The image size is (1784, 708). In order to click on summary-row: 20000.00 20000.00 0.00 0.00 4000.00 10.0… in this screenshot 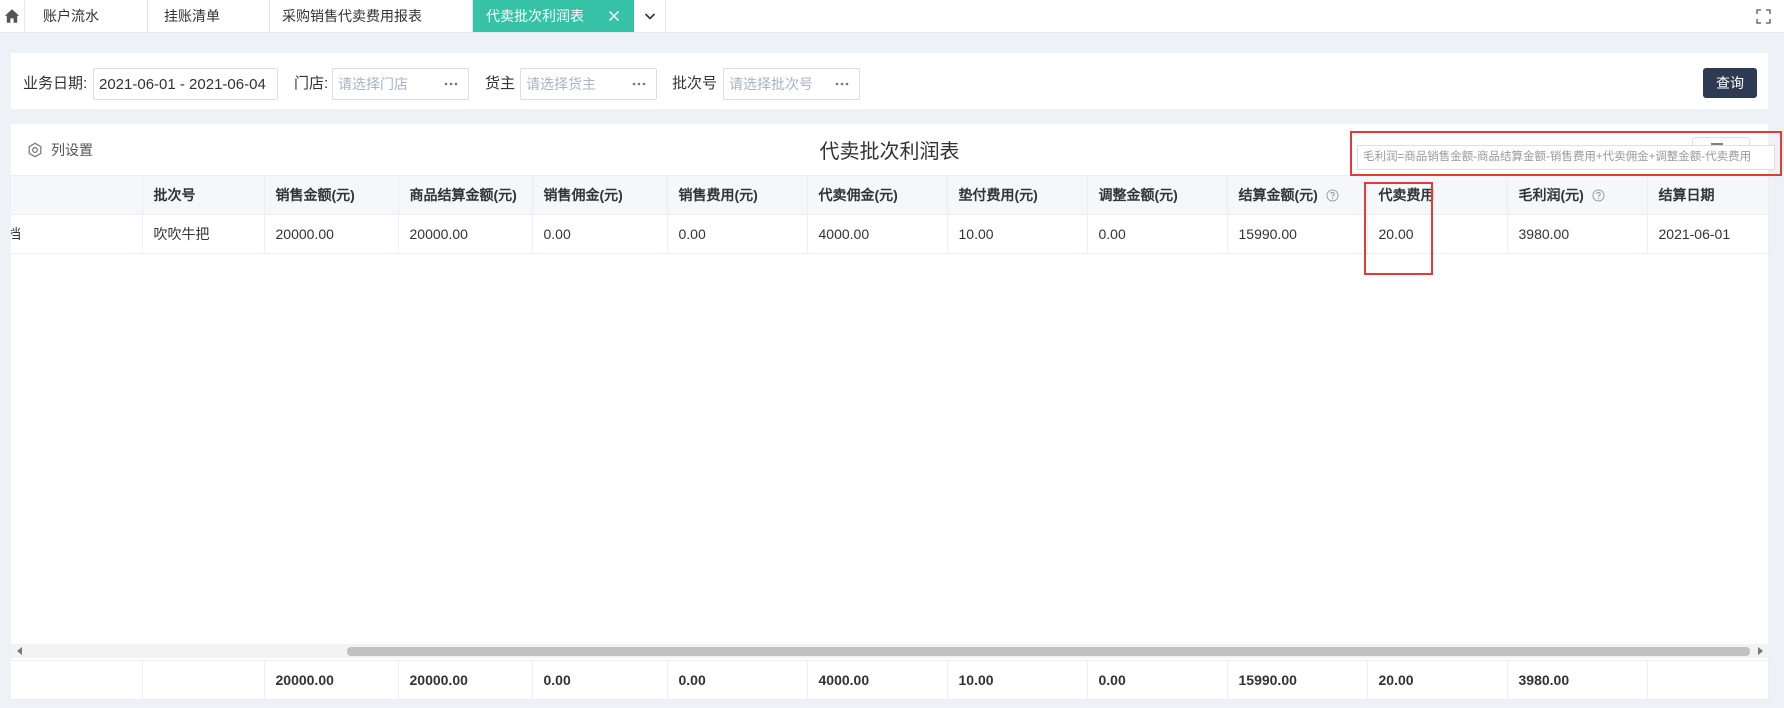, I will do `click(890, 680)`.